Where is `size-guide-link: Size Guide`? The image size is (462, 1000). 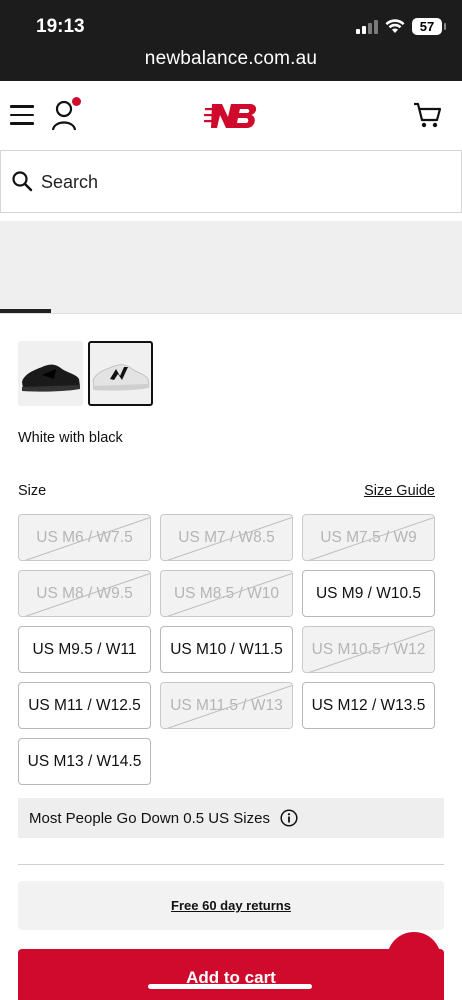 size-guide-link: Size Guide is located at coordinates (399, 491).